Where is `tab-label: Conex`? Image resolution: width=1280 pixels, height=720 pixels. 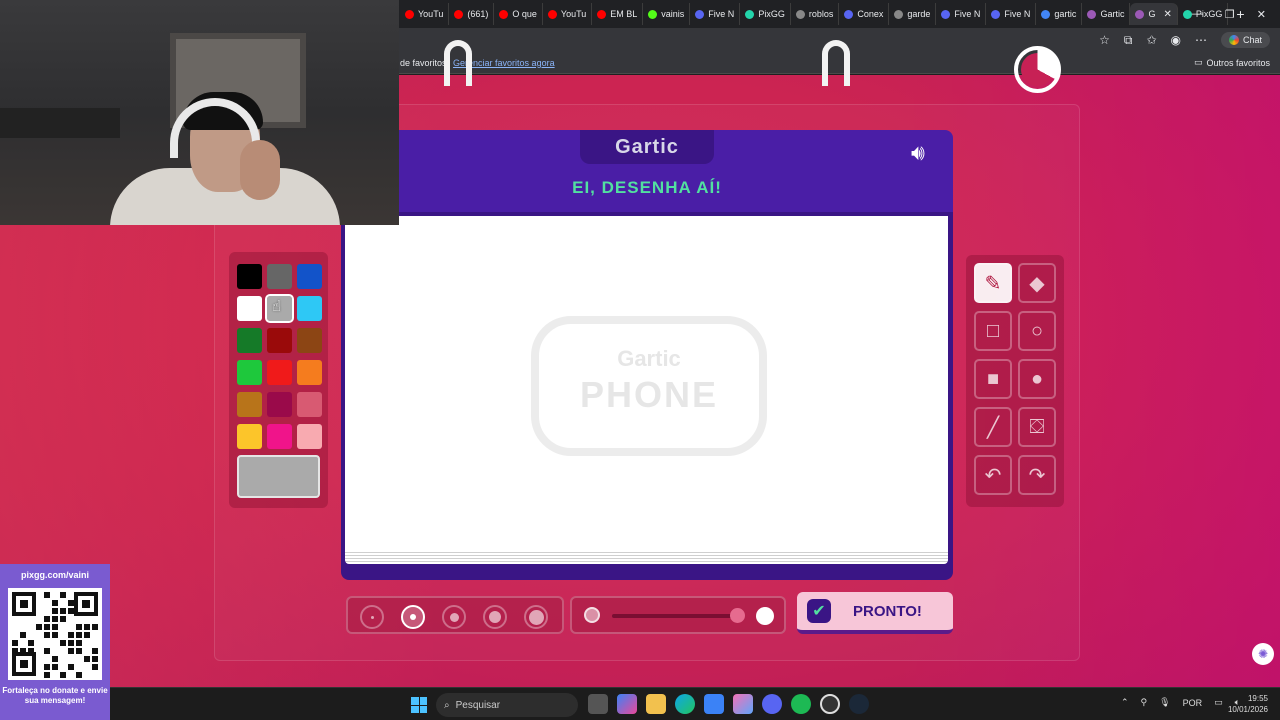 tab-label: Conex is located at coordinates (870, 14).